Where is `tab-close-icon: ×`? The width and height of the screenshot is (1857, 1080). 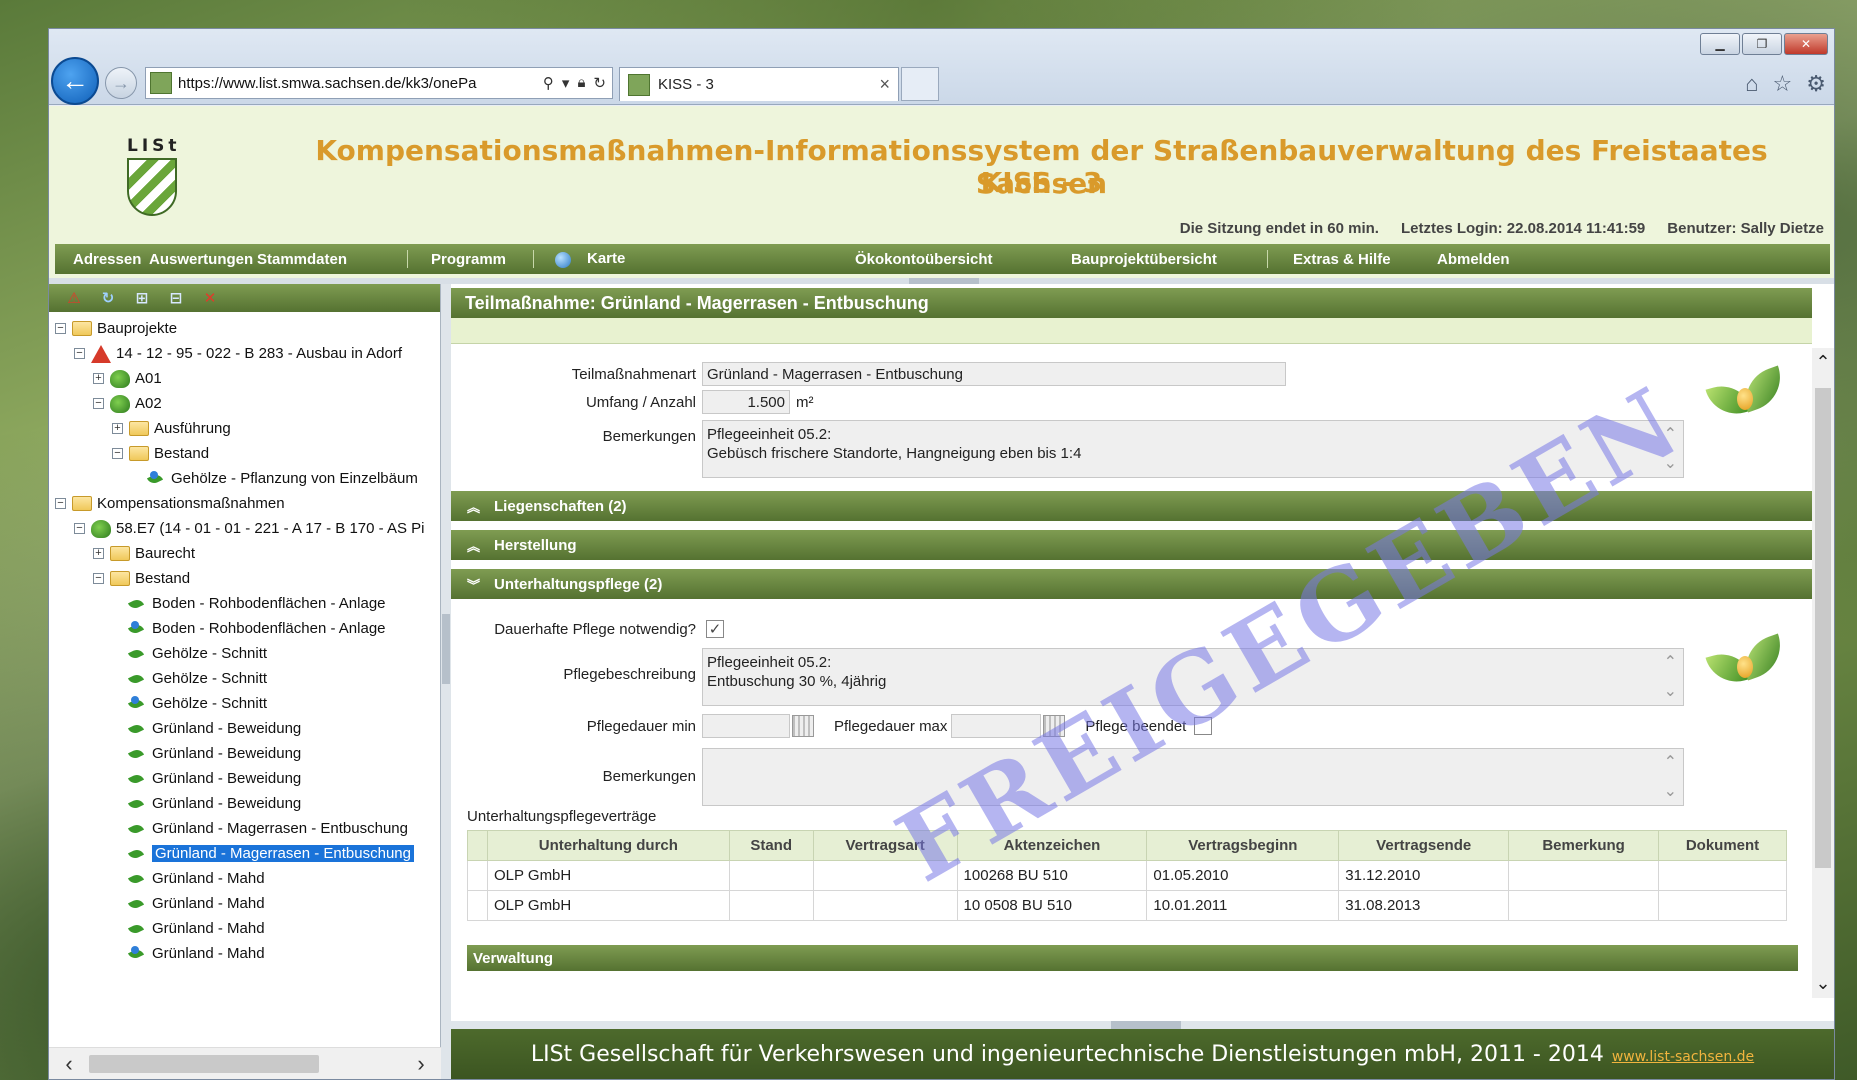
tab-close-icon: × is located at coordinates (884, 84).